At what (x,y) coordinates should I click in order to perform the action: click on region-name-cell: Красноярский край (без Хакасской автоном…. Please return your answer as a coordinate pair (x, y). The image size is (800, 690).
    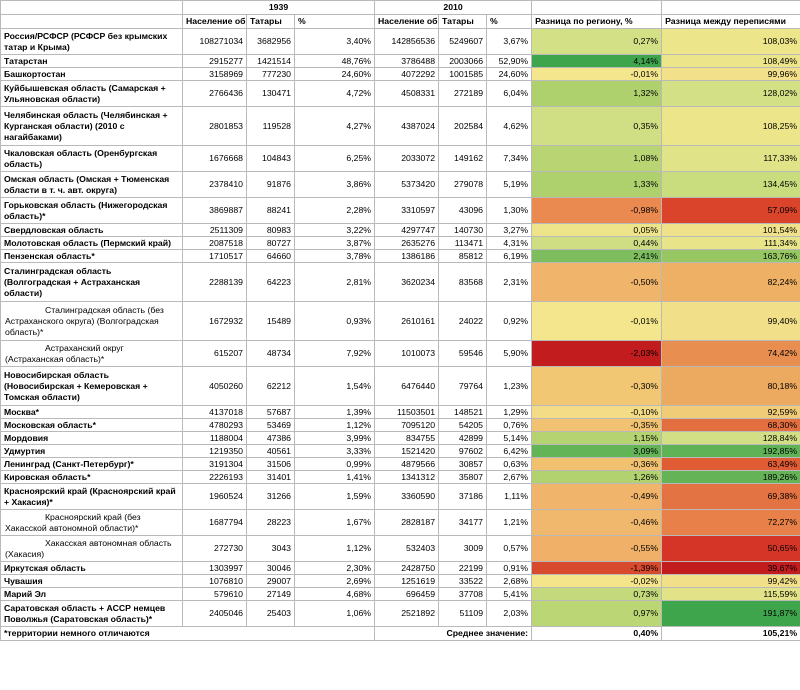
    Looking at the image, I should click on (91, 522).